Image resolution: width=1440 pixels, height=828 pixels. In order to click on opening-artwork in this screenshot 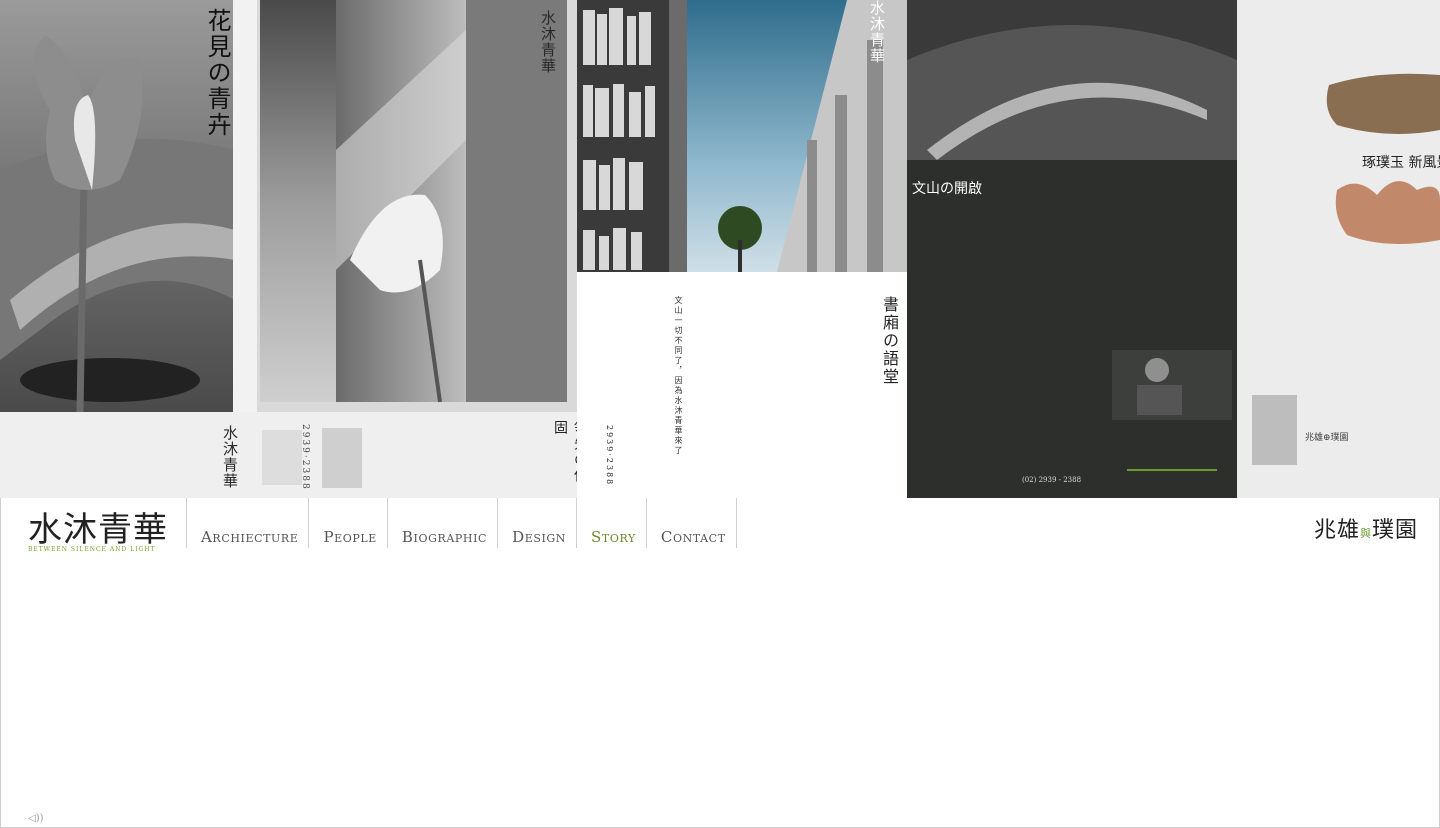, I will do `click(1072, 249)`.